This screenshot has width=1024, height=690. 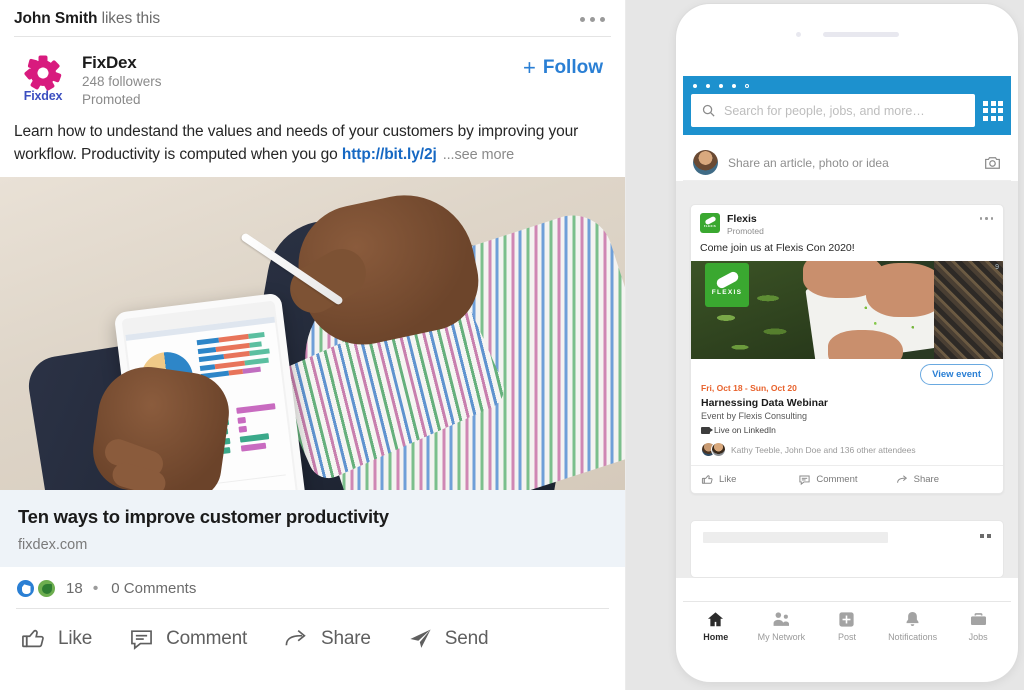 What do you see at coordinates (847, 222) in the screenshot?
I see `flexis-author-row: FLEXIS Flexis Promoted` at bounding box center [847, 222].